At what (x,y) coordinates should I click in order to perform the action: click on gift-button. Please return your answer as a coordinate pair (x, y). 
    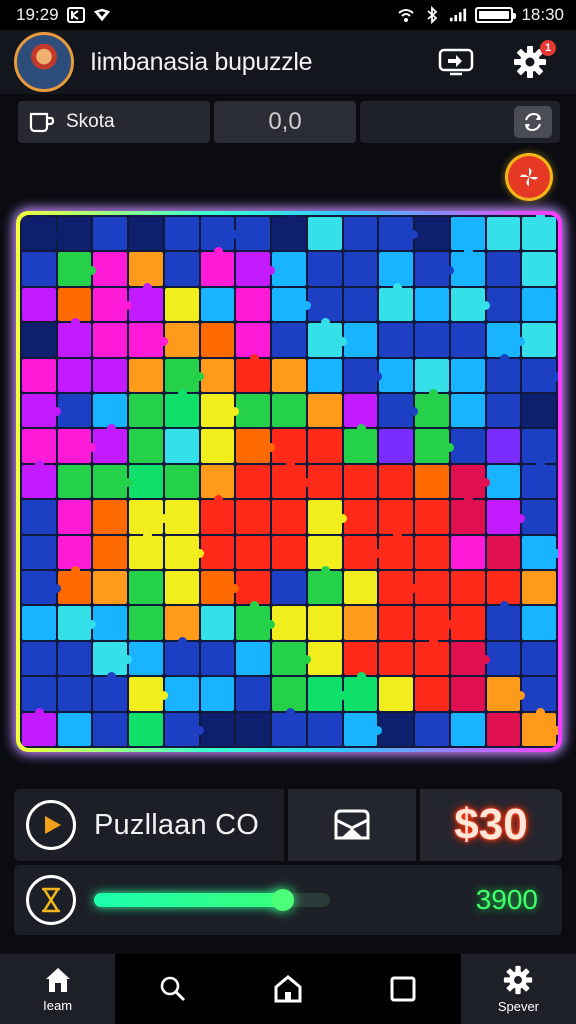
    Looking at the image, I should click on (352, 825).